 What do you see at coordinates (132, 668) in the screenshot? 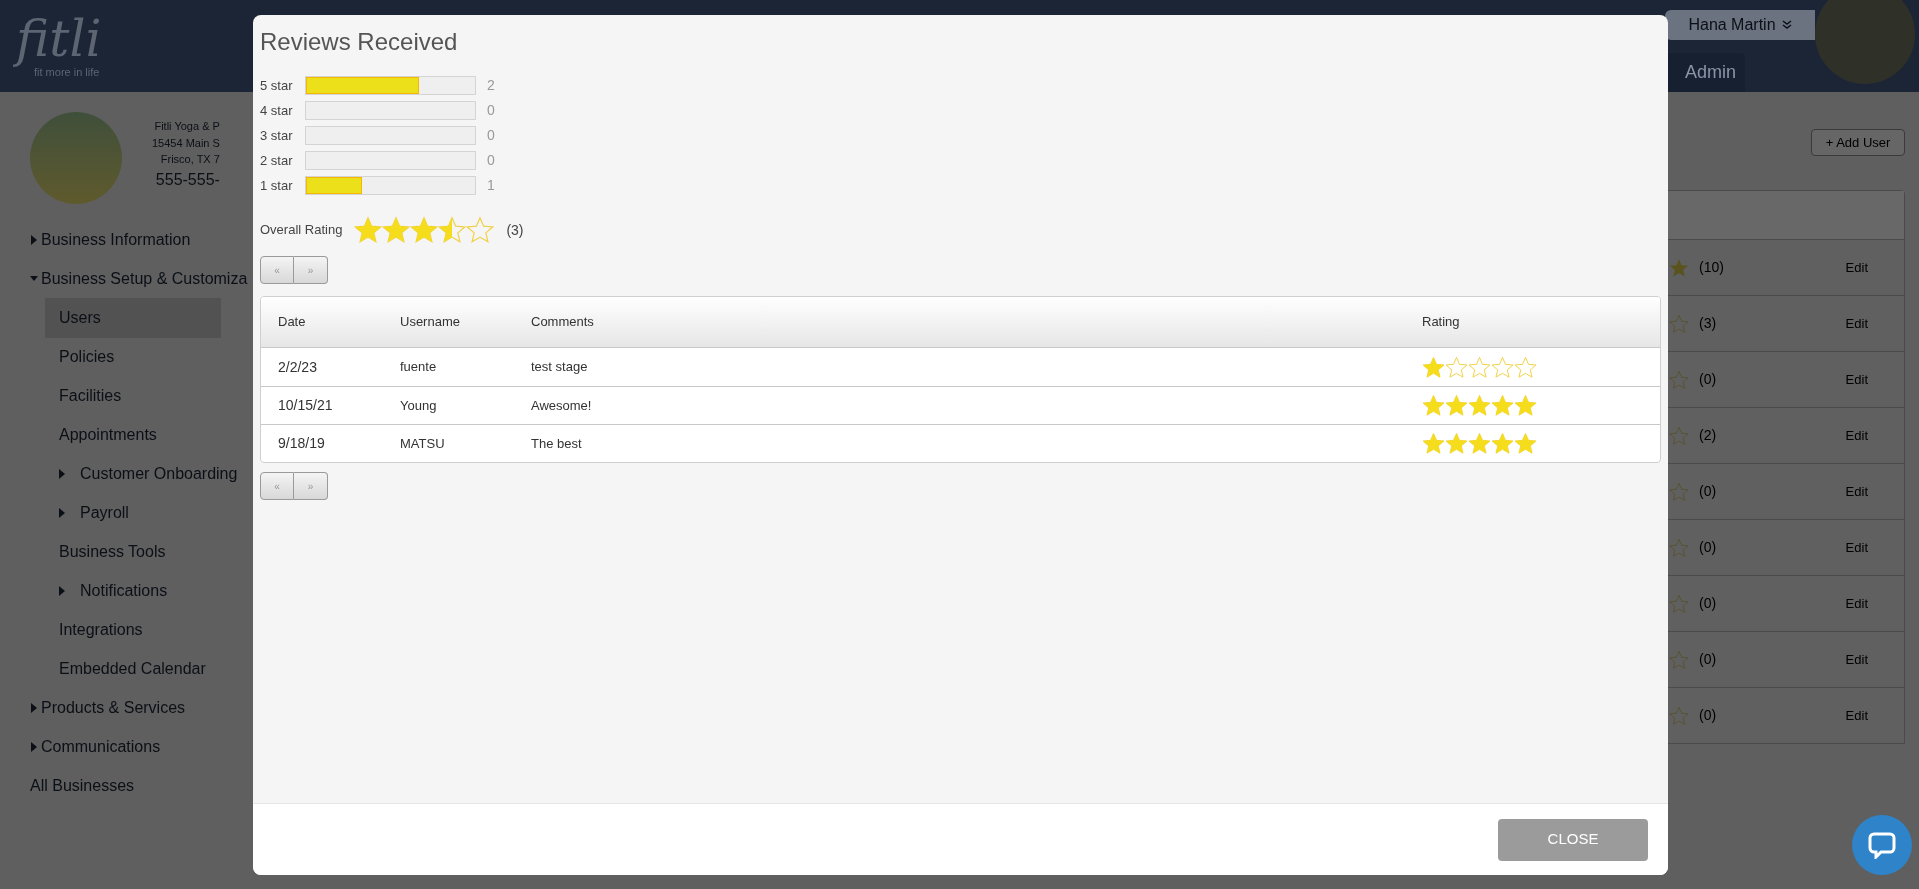
I see `sidebar-item: Embedded Calendar` at bounding box center [132, 668].